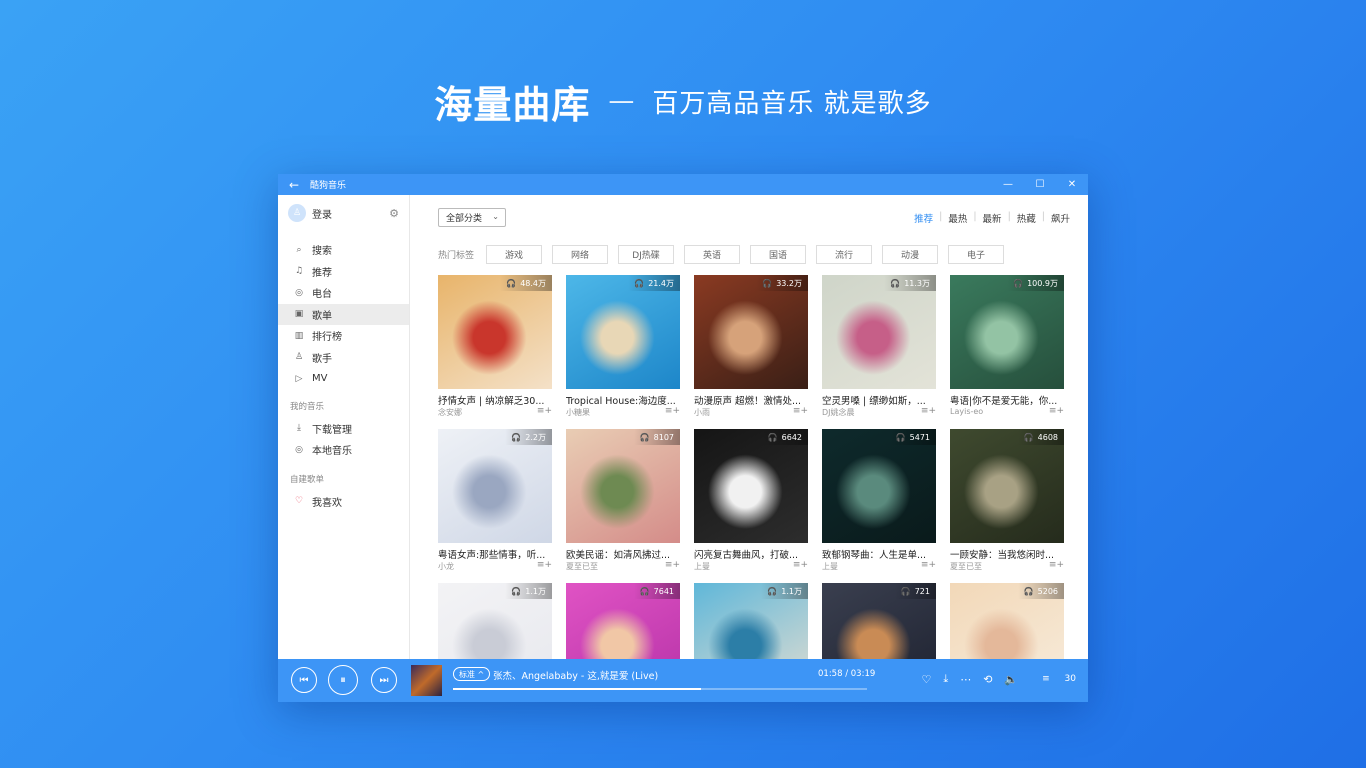 The height and width of the screenshot is (768, 1366). What do you see at coordinates (879, 332) in the screenshot?
I see `playlist-cover: 🎧 11.3万` at bounding box center [879, 332].